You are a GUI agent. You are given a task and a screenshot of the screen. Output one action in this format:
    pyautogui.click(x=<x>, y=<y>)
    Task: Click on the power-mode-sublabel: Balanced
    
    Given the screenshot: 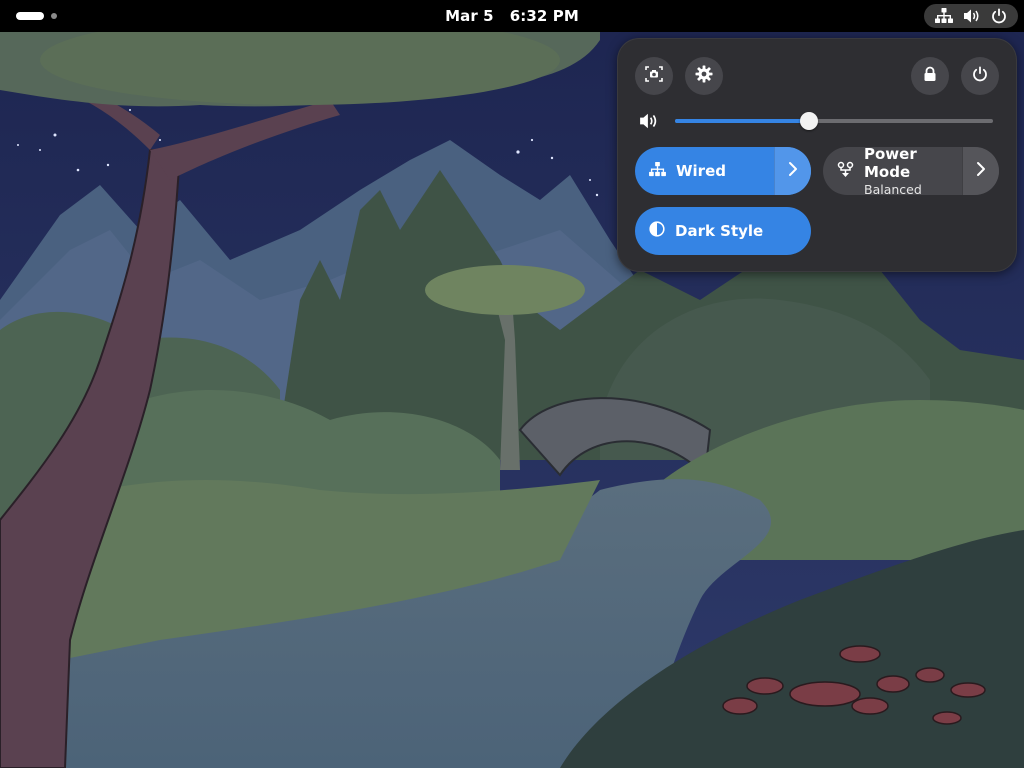 What is the action you would take?
    pyautogui.click(x=893, y=188)
    